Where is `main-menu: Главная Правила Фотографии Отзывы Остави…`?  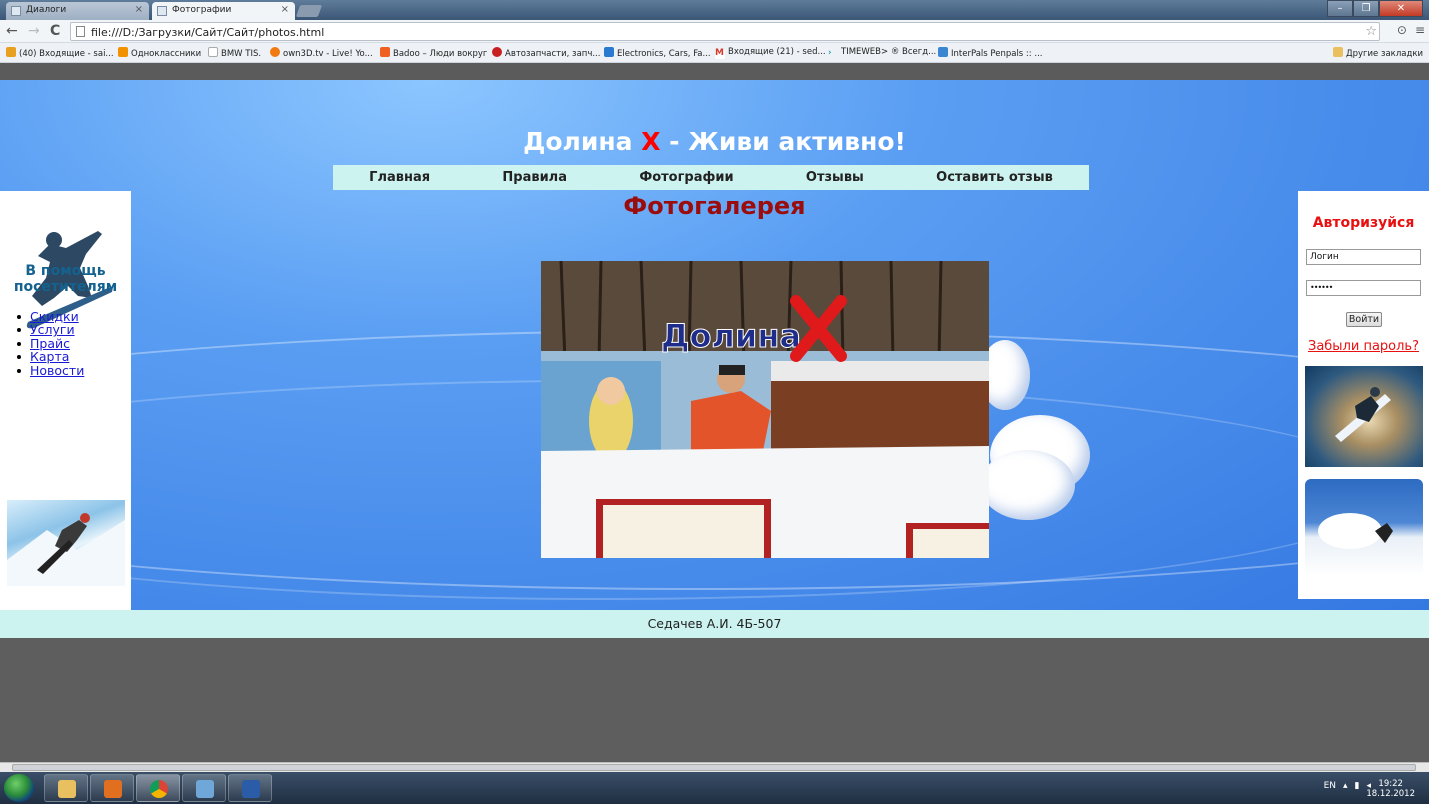 main-menu: Главная Правила Фотографии Отзывы Остави… is located at coordinates (711, 177).